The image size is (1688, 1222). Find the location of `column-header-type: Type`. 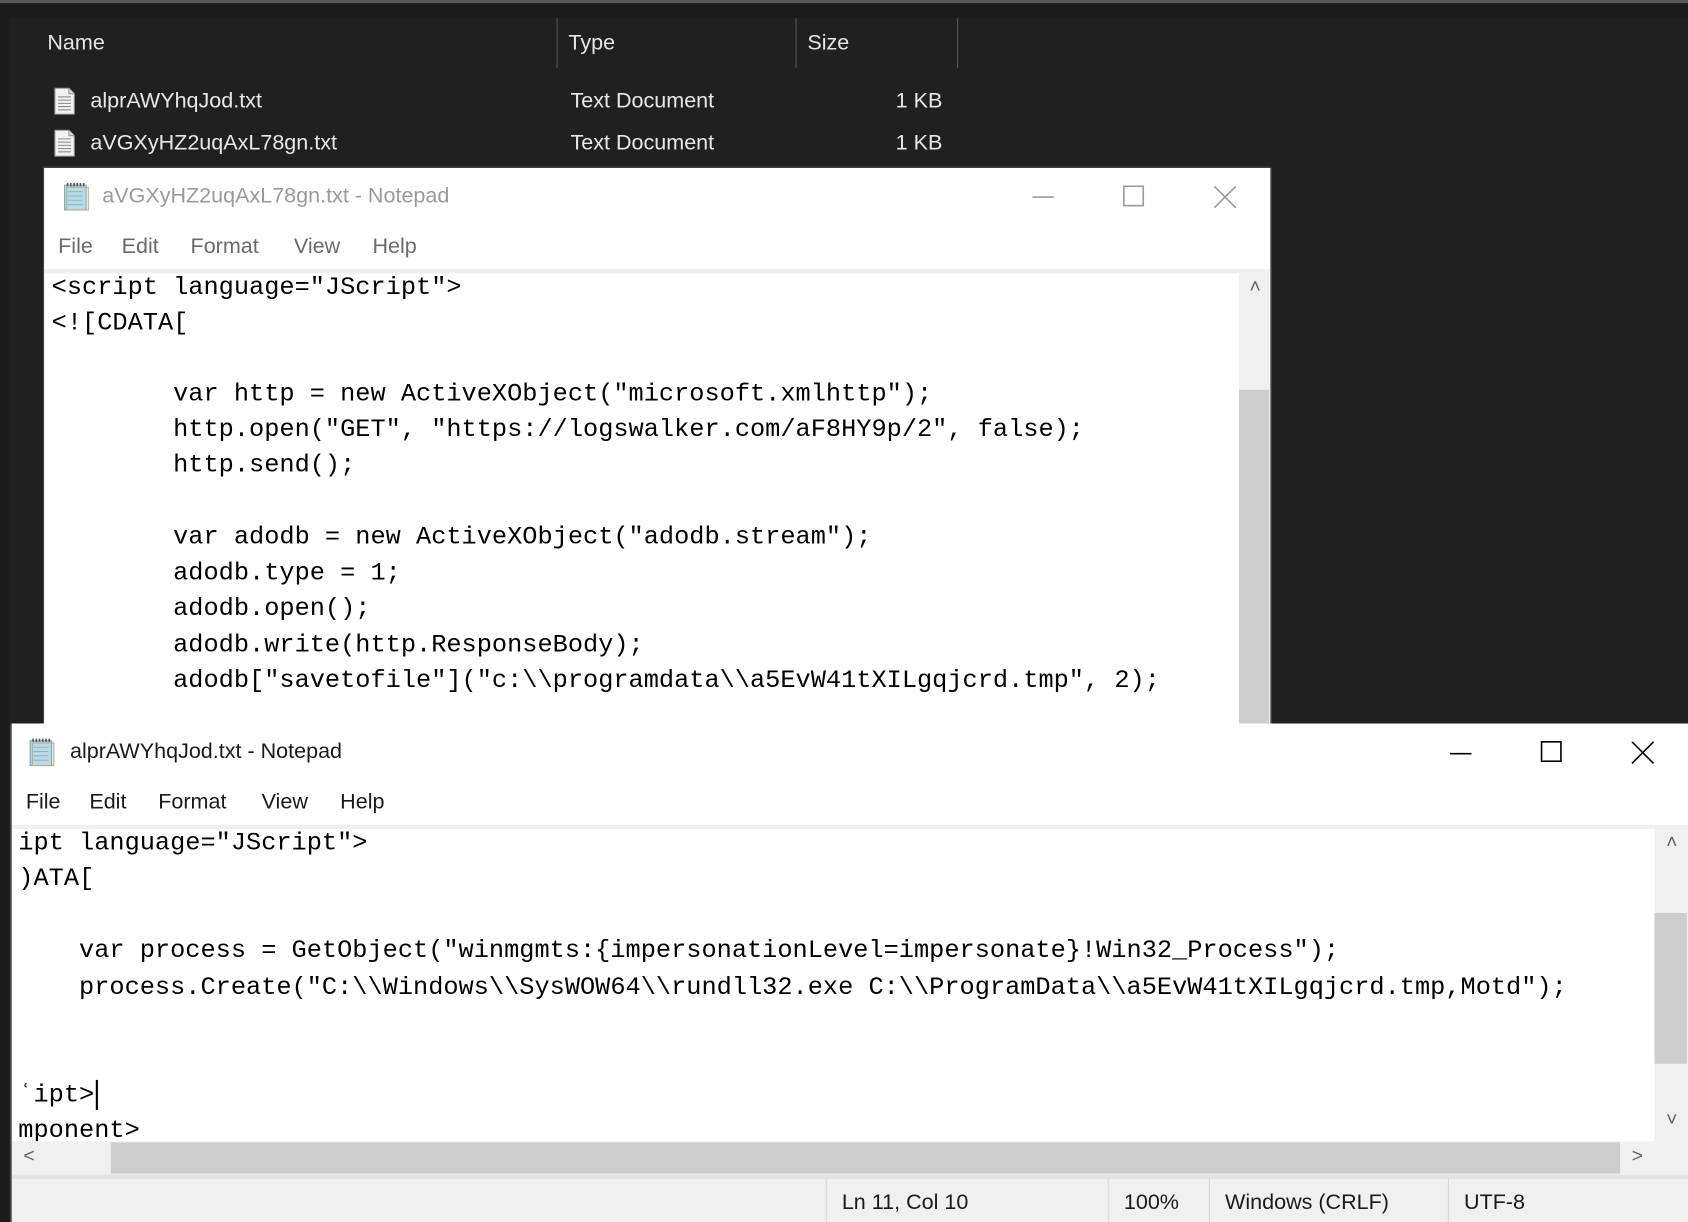

column-header-type: Type is located at coordinates (677, 43).